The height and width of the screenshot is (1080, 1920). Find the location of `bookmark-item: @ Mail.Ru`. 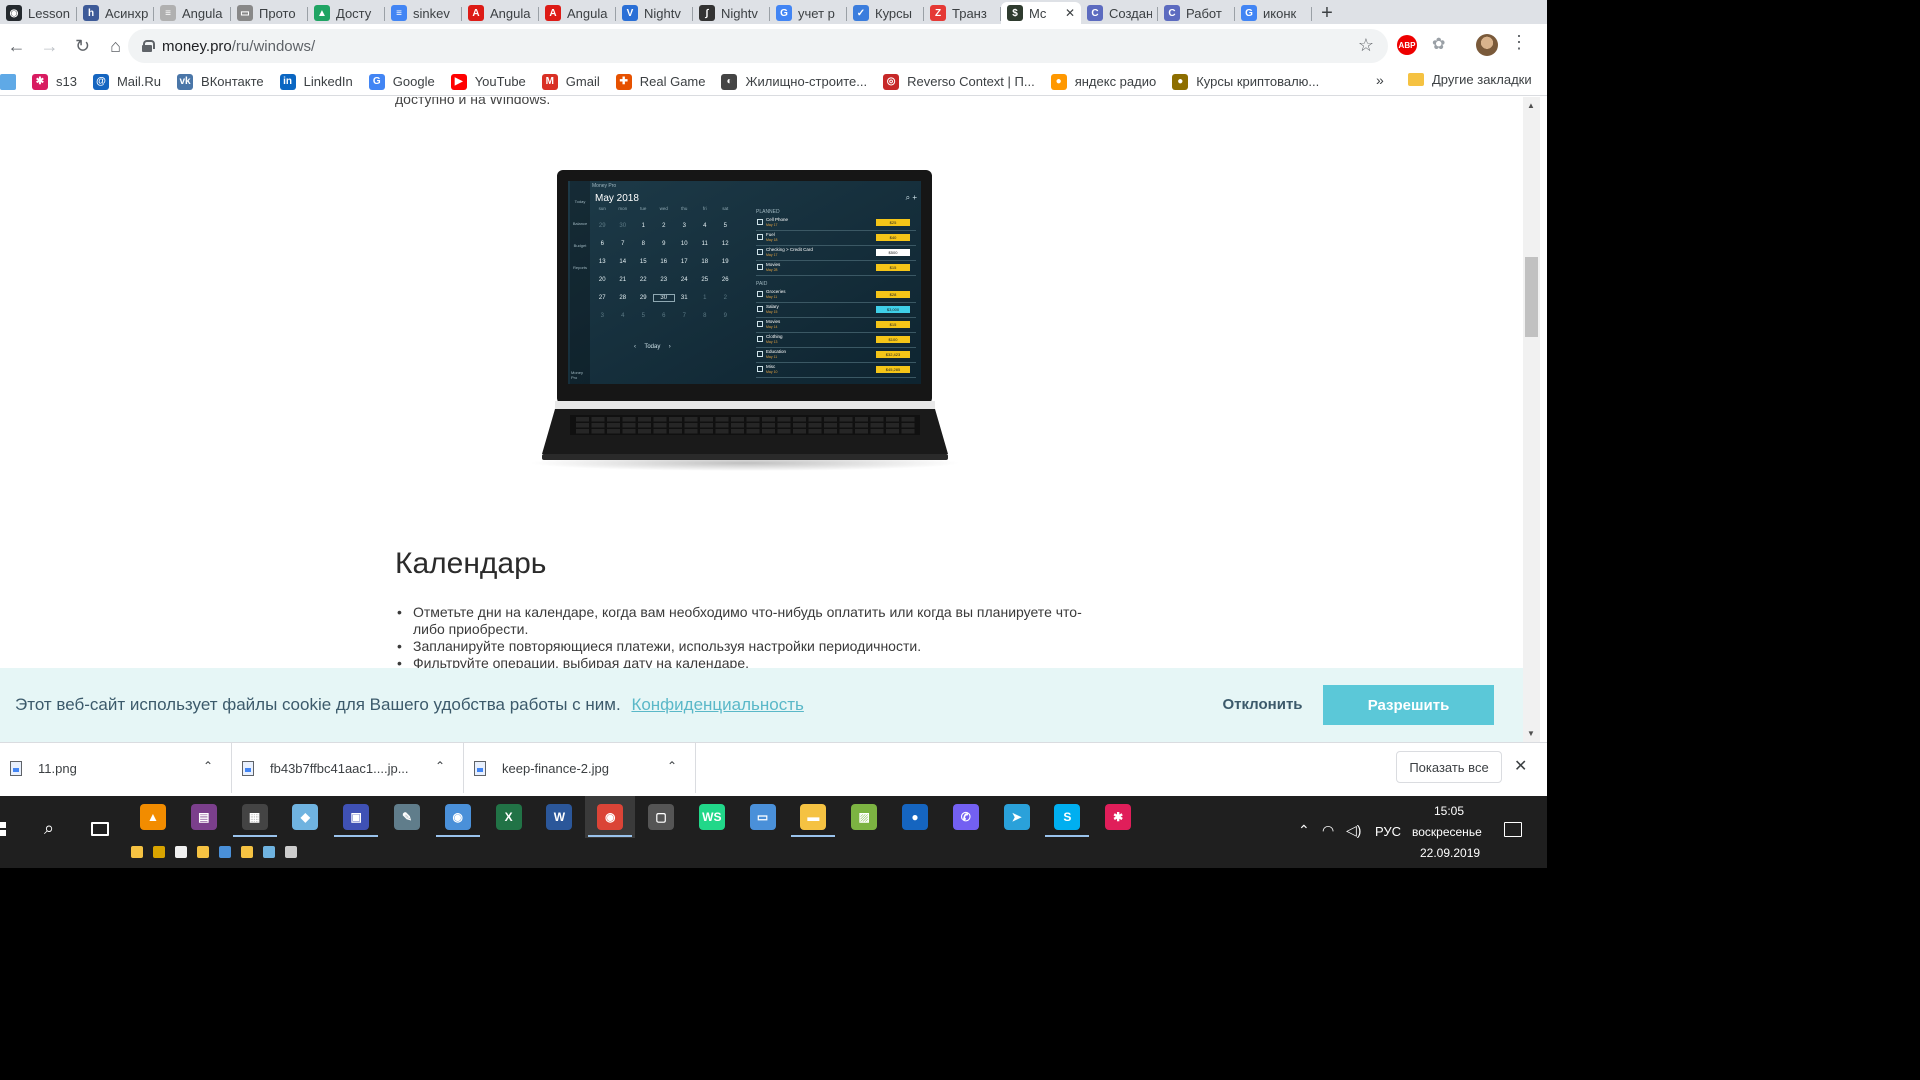

bookmark-item: @ Mail.Ru is located at coordinates (126, 81).